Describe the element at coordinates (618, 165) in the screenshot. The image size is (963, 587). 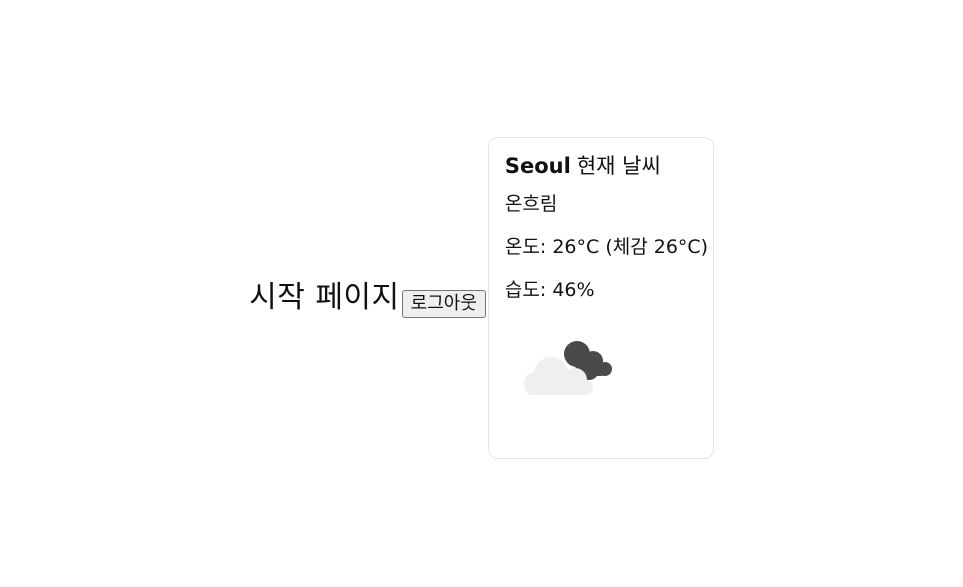
I see `weather-heading-suffix: 현재 날씨` at that location.